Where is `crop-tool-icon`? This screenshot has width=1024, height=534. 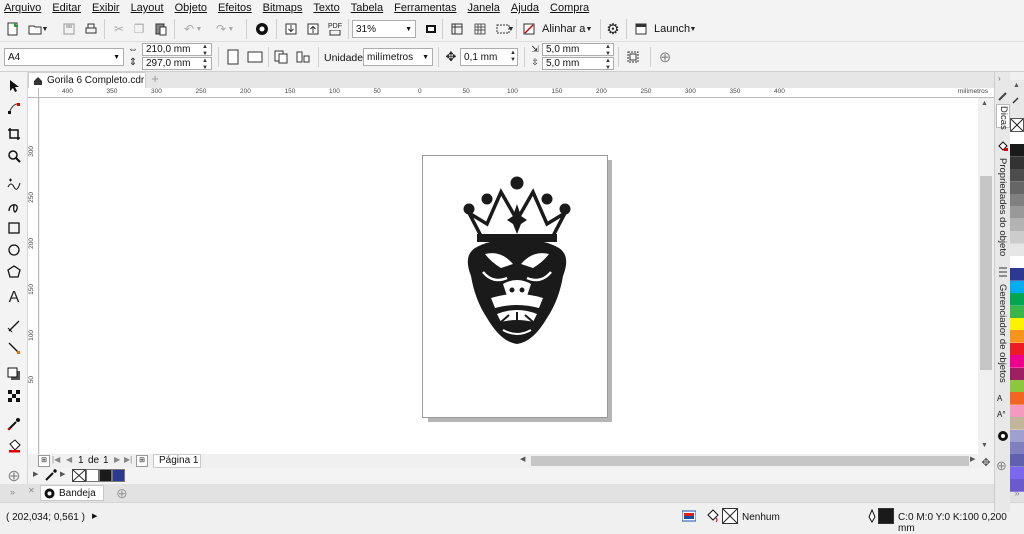 crop-tool-icon is located at coordinates (14, 134).